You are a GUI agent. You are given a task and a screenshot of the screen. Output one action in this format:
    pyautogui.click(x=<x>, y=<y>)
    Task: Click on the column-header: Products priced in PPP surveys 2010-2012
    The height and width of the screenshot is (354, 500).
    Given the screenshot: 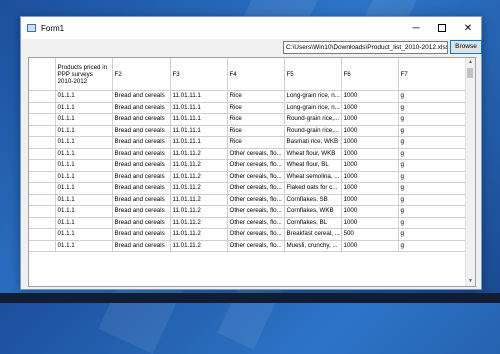 What is the action you would take?
    pyautogui.click(x=84, y=74)
    